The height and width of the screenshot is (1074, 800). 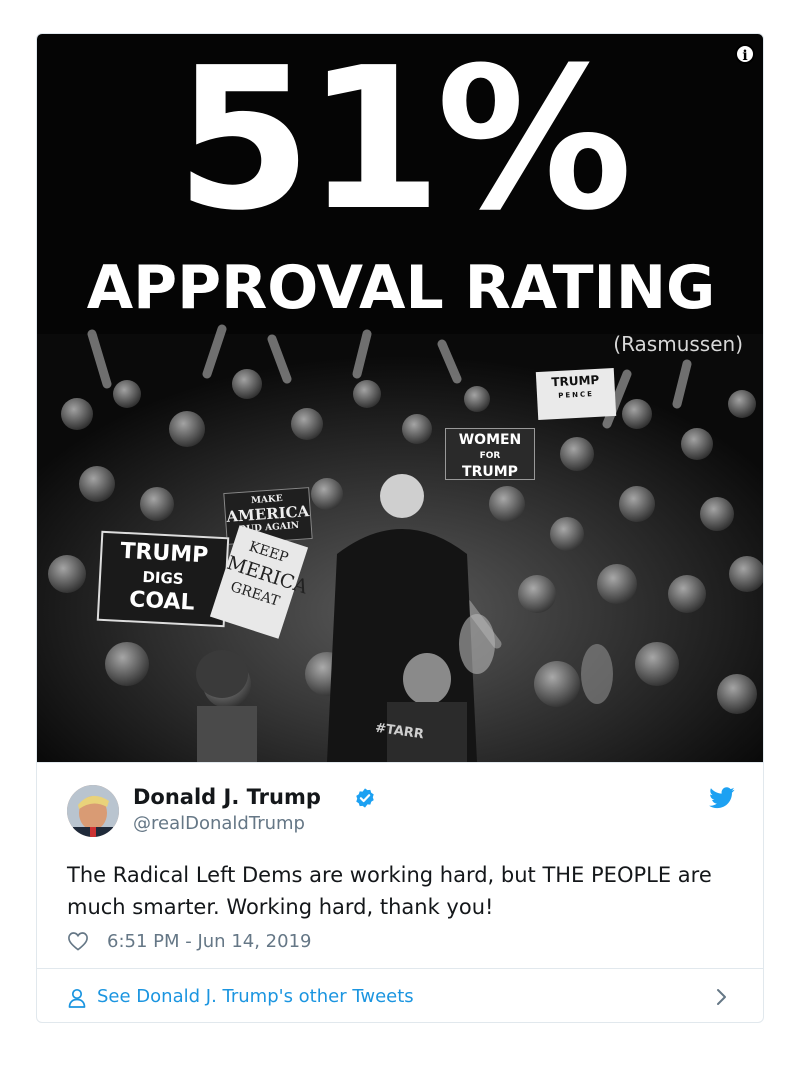 What do you see at coordinates (219, 823) in the screenshot?
I see `author-handle: @realDonaldTrump` at bounding box center [219, 823].